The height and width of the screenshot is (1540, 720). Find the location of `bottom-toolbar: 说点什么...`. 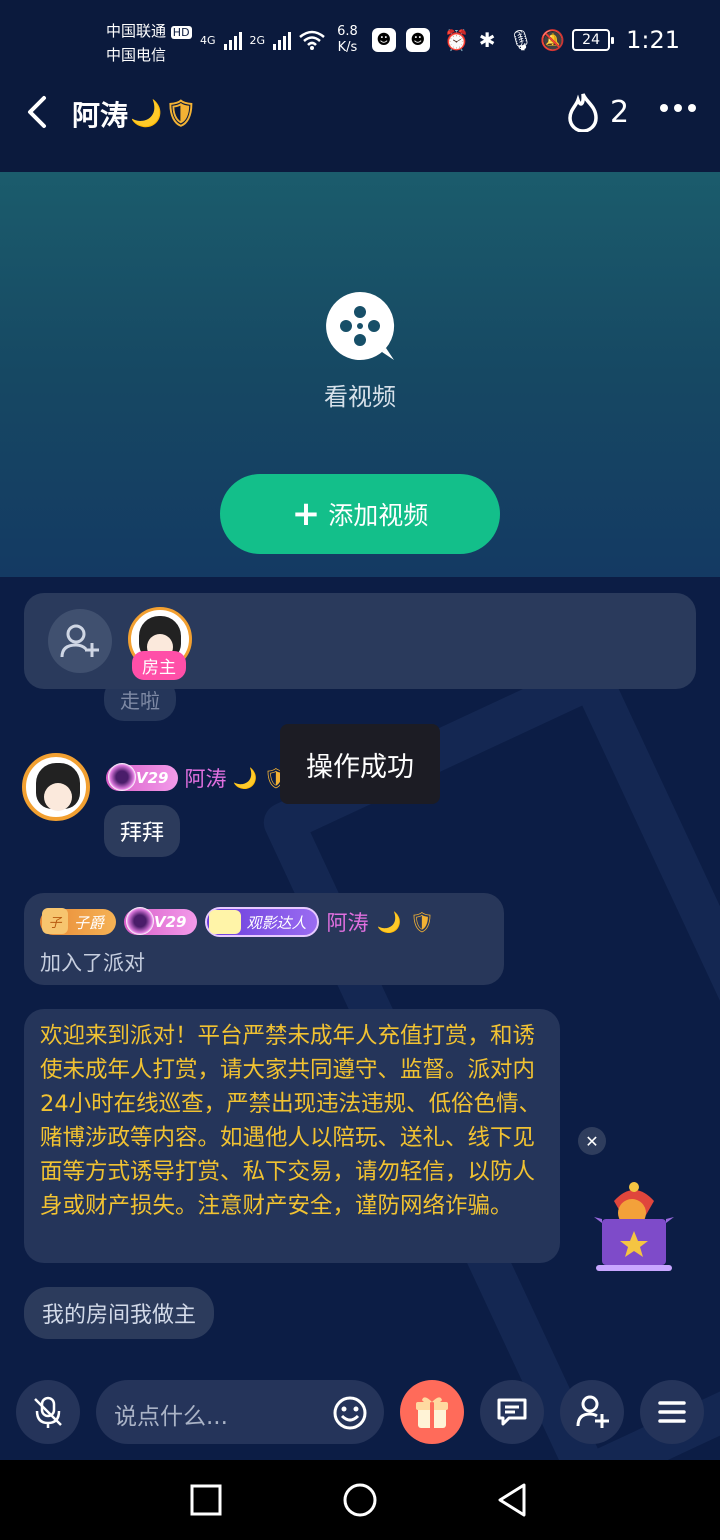

bottom-toolbar: 说点什么... is located at coordinates (360, 1420).